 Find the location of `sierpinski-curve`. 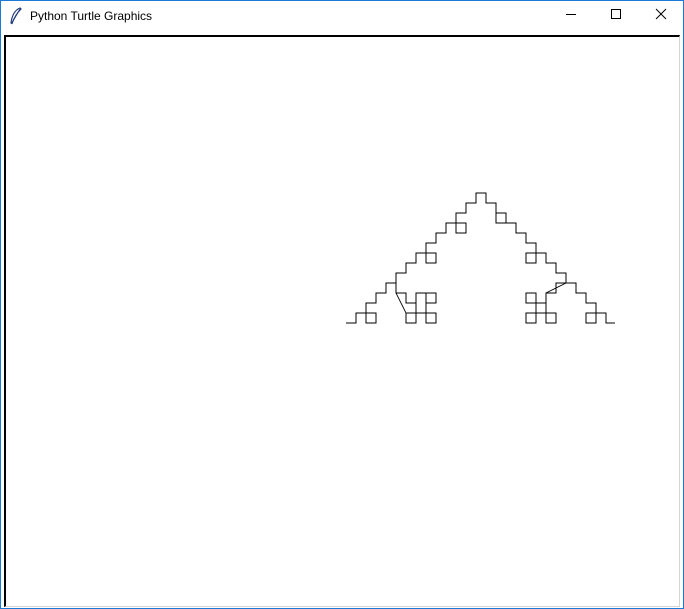

sierpinski-curve is located at coordinates (480, 258).